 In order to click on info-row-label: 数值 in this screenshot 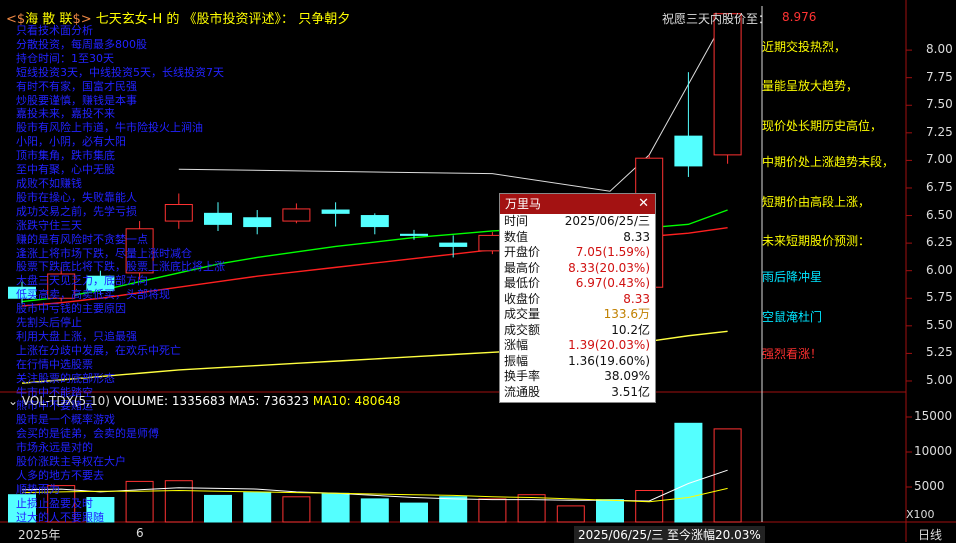, I will do `click(516, 236)`.